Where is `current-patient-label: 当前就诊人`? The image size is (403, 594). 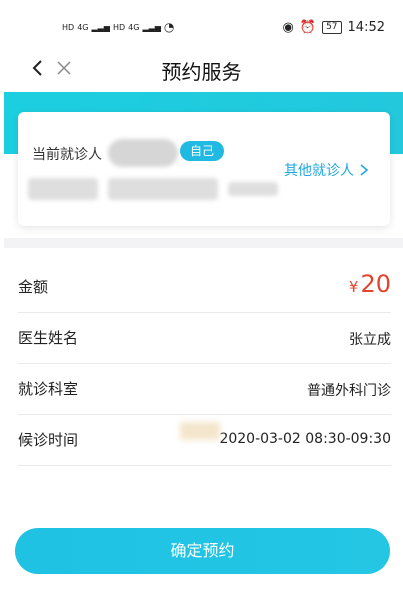
current-patient-label: 当前就诊人 is located at coordinates (67, 155).